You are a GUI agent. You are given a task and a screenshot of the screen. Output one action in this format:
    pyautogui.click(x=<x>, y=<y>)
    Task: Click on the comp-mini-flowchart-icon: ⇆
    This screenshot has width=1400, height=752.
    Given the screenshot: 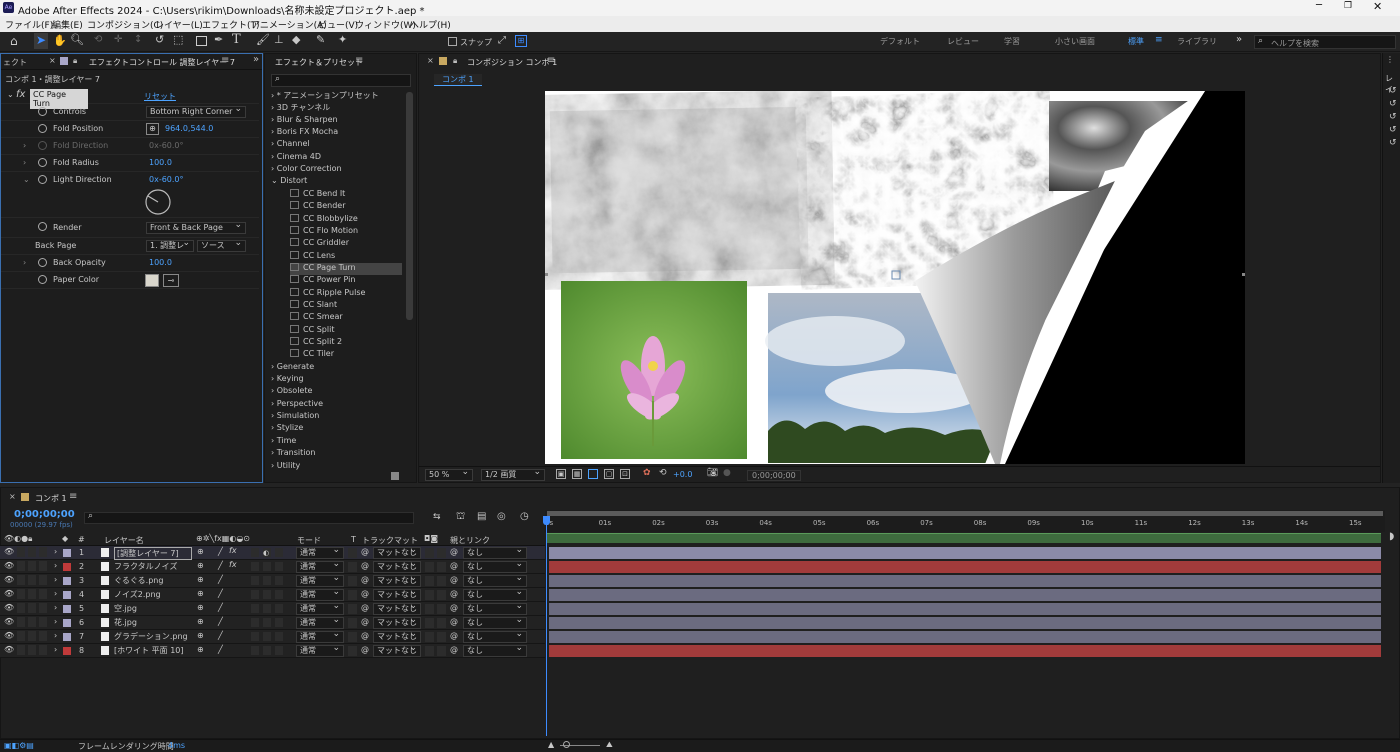 What is the action you would take?
    pyautogui.click(x=437, y=517)
    